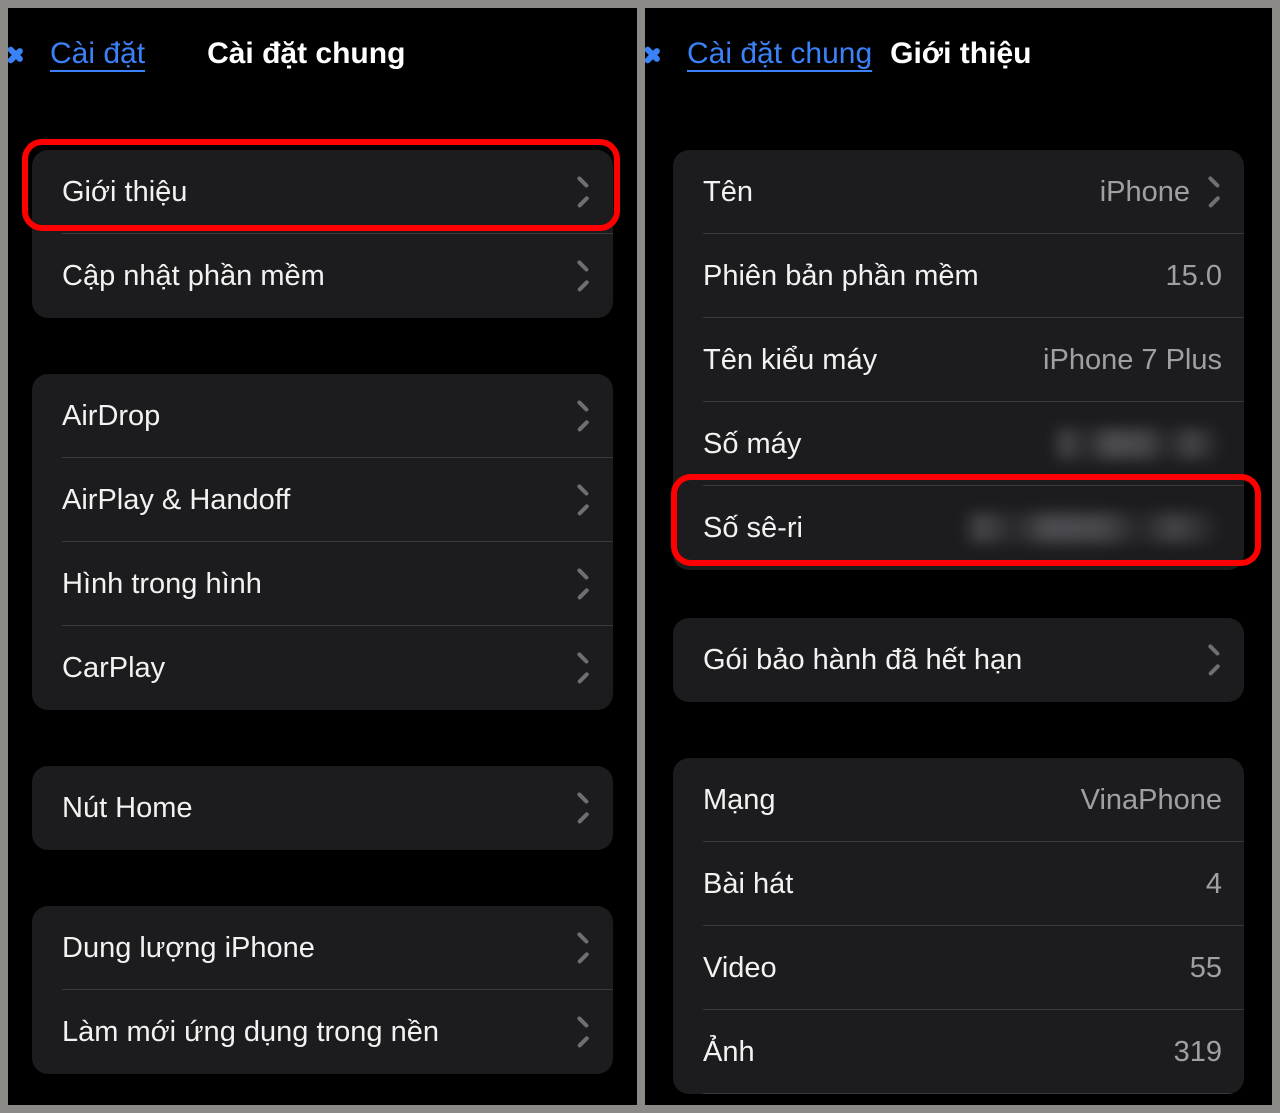 This screenshot has width=1280, height=1113. I want to click on list-item-carplay: CarPlay, so click(322, 668).